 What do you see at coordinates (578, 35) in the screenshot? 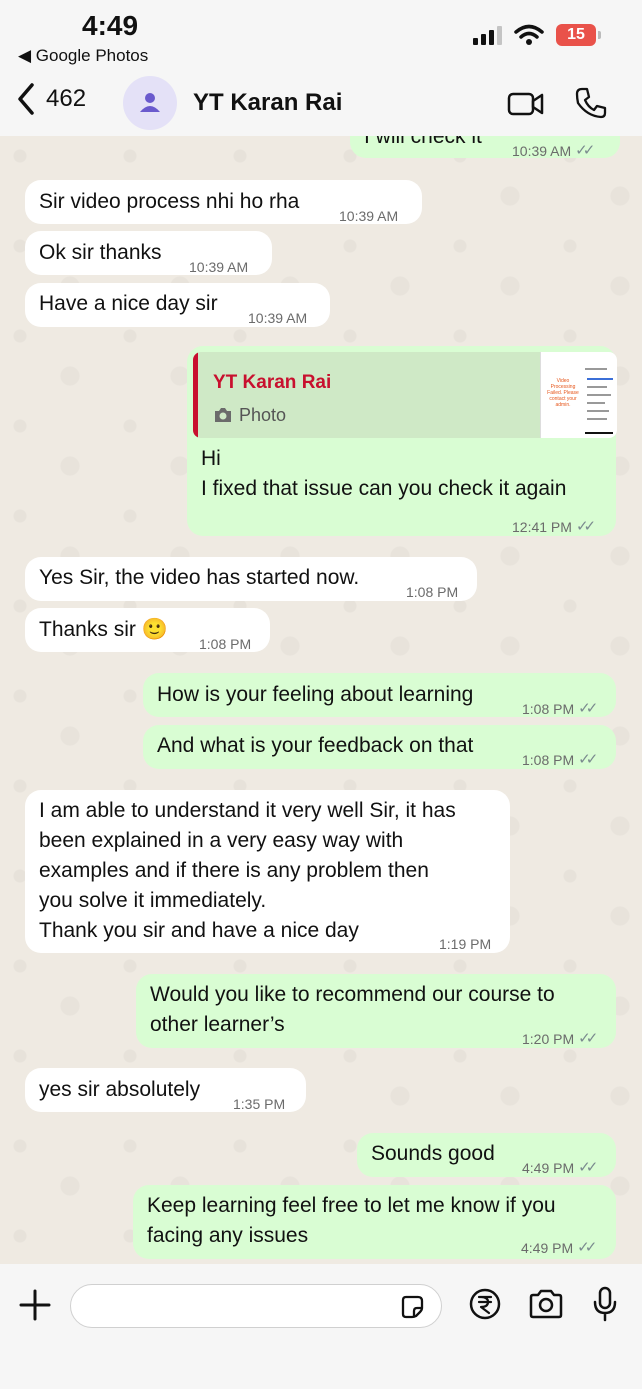
I see `battery-indicator: 15` at bounding box center [578, 35].